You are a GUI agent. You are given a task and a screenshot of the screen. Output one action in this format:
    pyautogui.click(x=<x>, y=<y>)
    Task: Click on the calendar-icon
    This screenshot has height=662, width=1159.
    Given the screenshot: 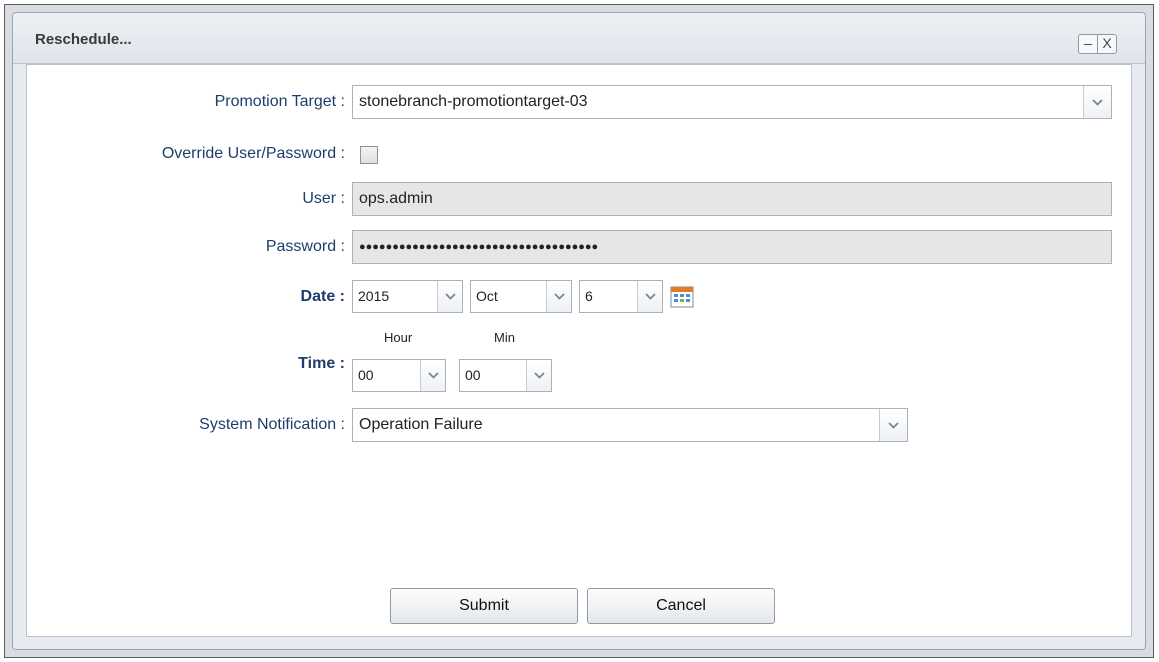 What is the action you would take?
    pyautogui.click(x=682, y=297)
    